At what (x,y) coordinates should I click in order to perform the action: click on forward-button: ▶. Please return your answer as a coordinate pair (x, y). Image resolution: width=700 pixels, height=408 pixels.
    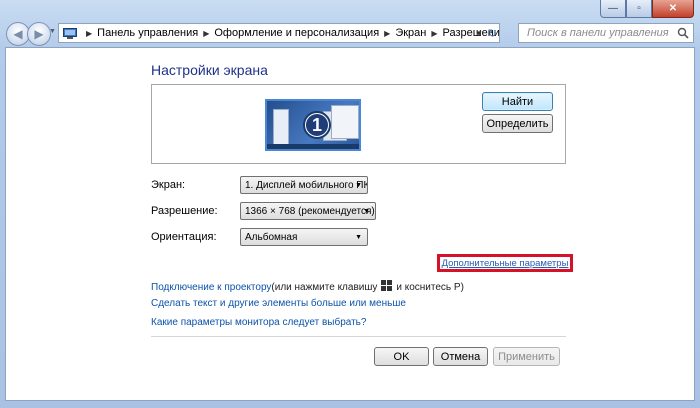
    Looking at the image, I should click on (39, 34).